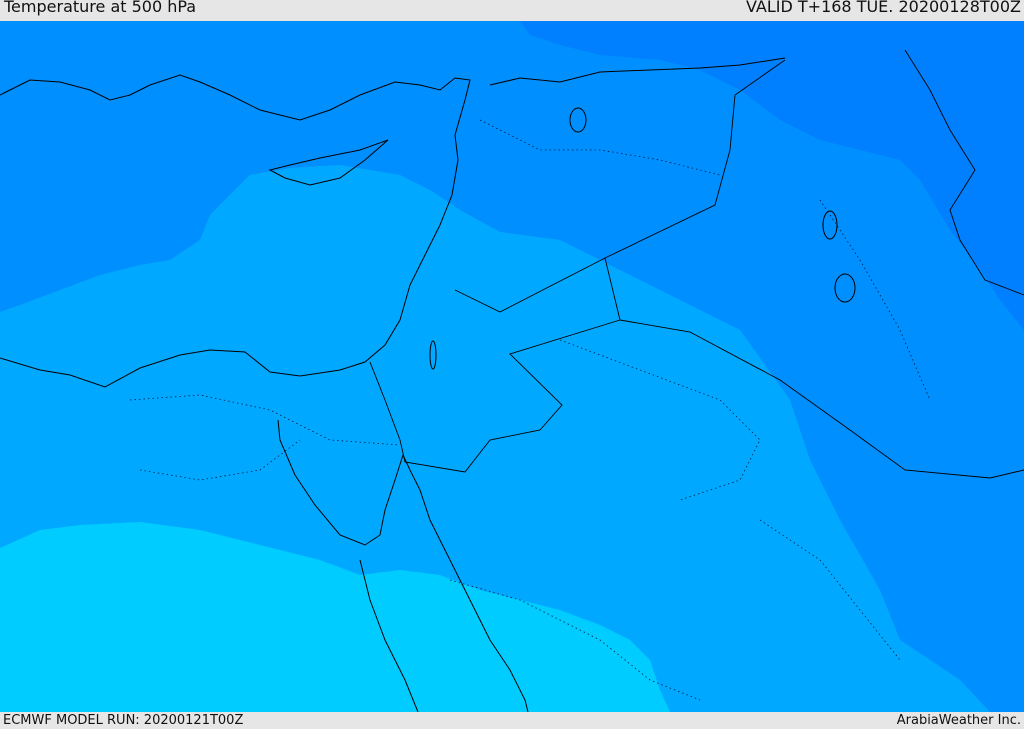  I want to click on valid-time: VALID T+168 TUE. 20200128T00Z, so click(883, 8).